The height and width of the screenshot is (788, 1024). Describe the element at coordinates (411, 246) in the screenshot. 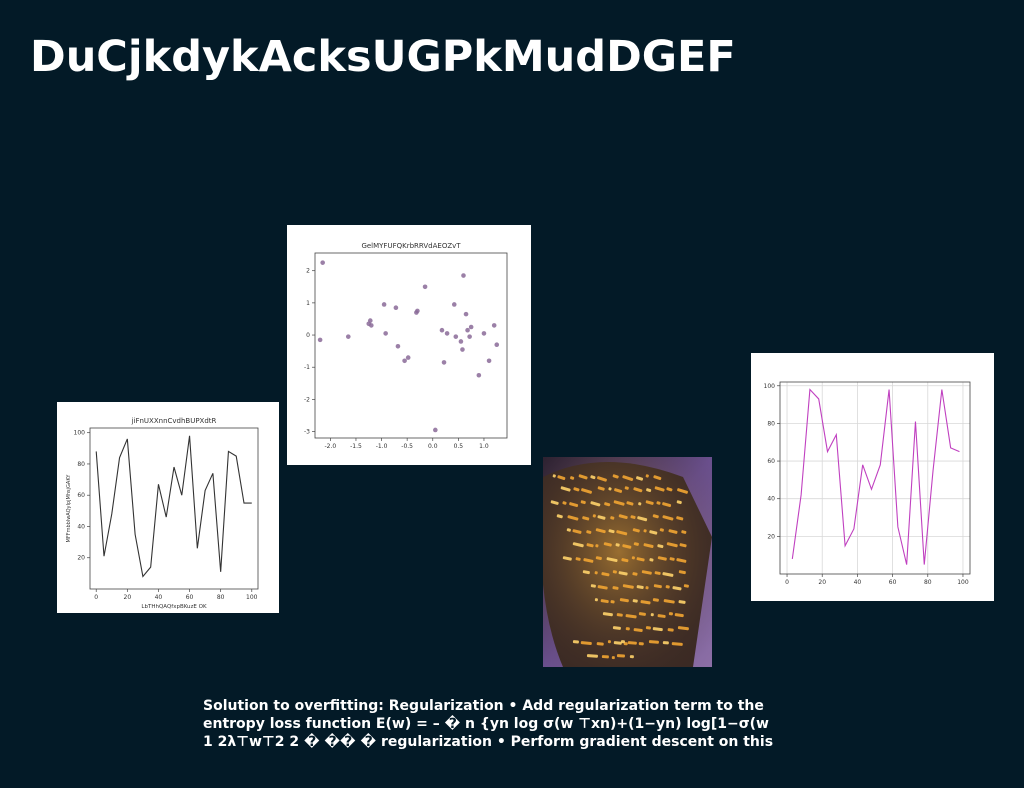

I see `chart-title: GelMYFUFQKrbRRVdAEOZvT` at that location.